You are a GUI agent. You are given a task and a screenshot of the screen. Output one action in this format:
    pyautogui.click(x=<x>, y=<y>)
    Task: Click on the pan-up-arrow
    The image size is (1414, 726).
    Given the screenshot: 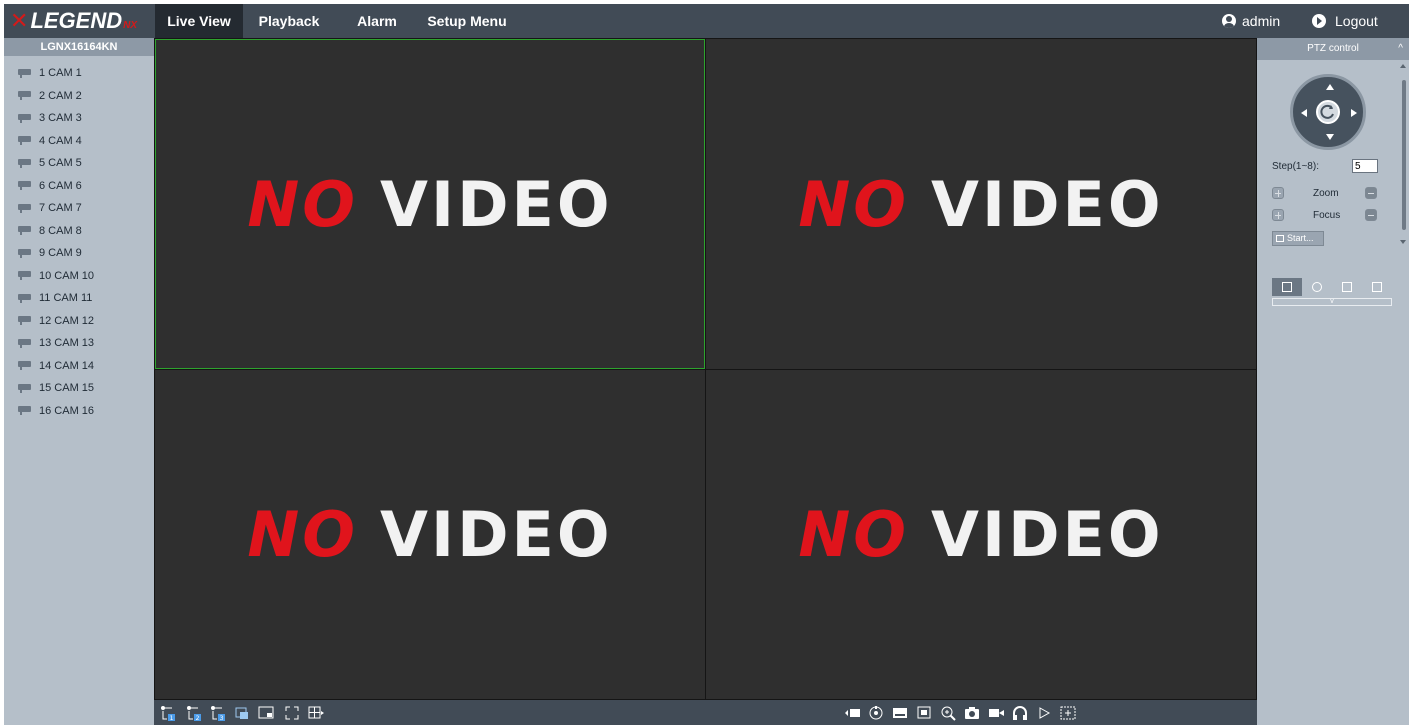 What is the action you would take?
    pyautogui.click(x=1330, y=87)
    